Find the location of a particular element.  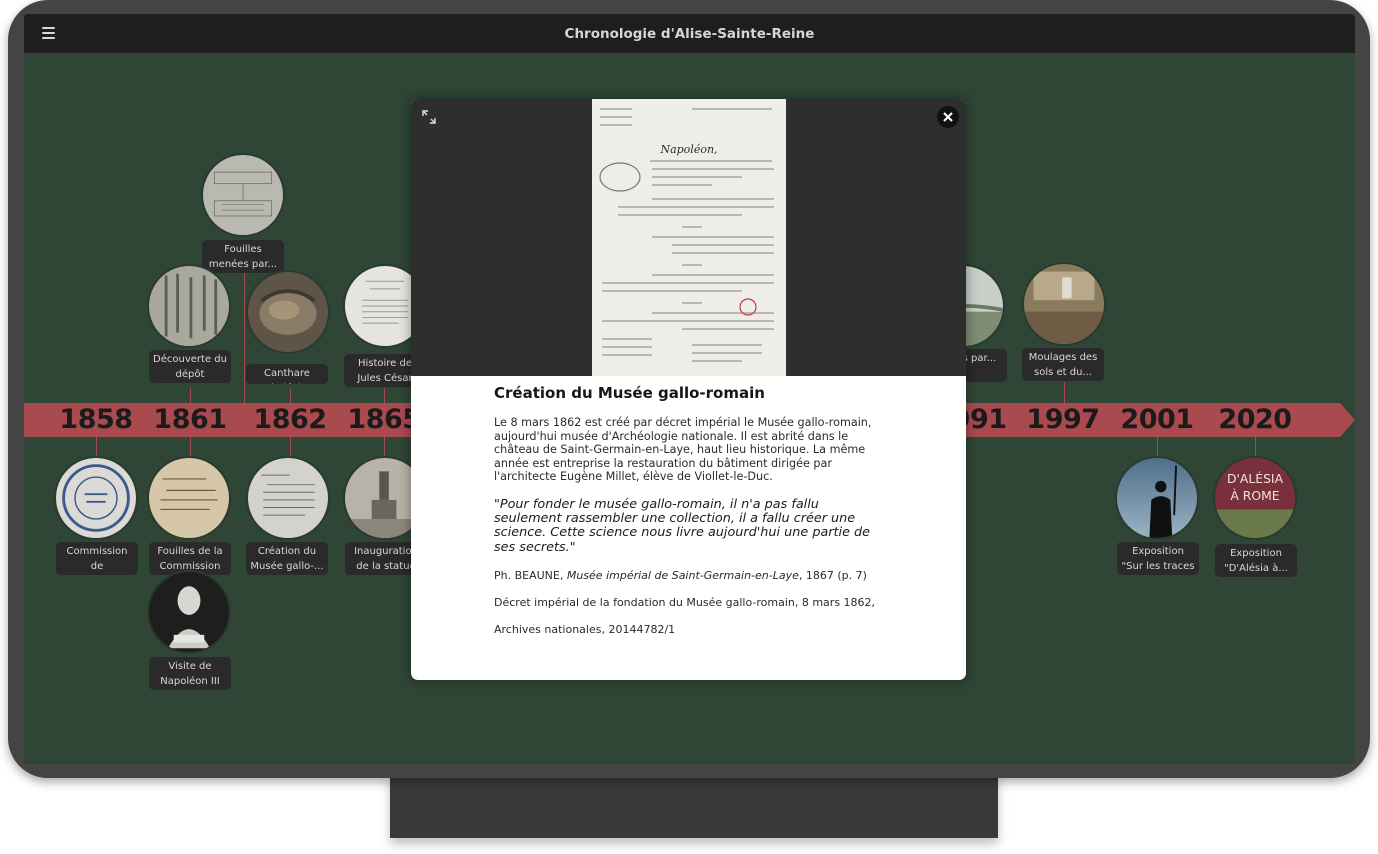

monitor-stand is located at coordinates (694, 805).